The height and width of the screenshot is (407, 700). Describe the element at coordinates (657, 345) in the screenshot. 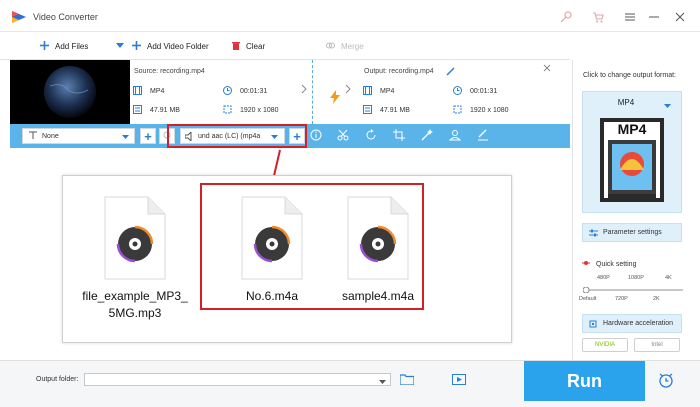

I see `intel-badge: Intel` at that location.